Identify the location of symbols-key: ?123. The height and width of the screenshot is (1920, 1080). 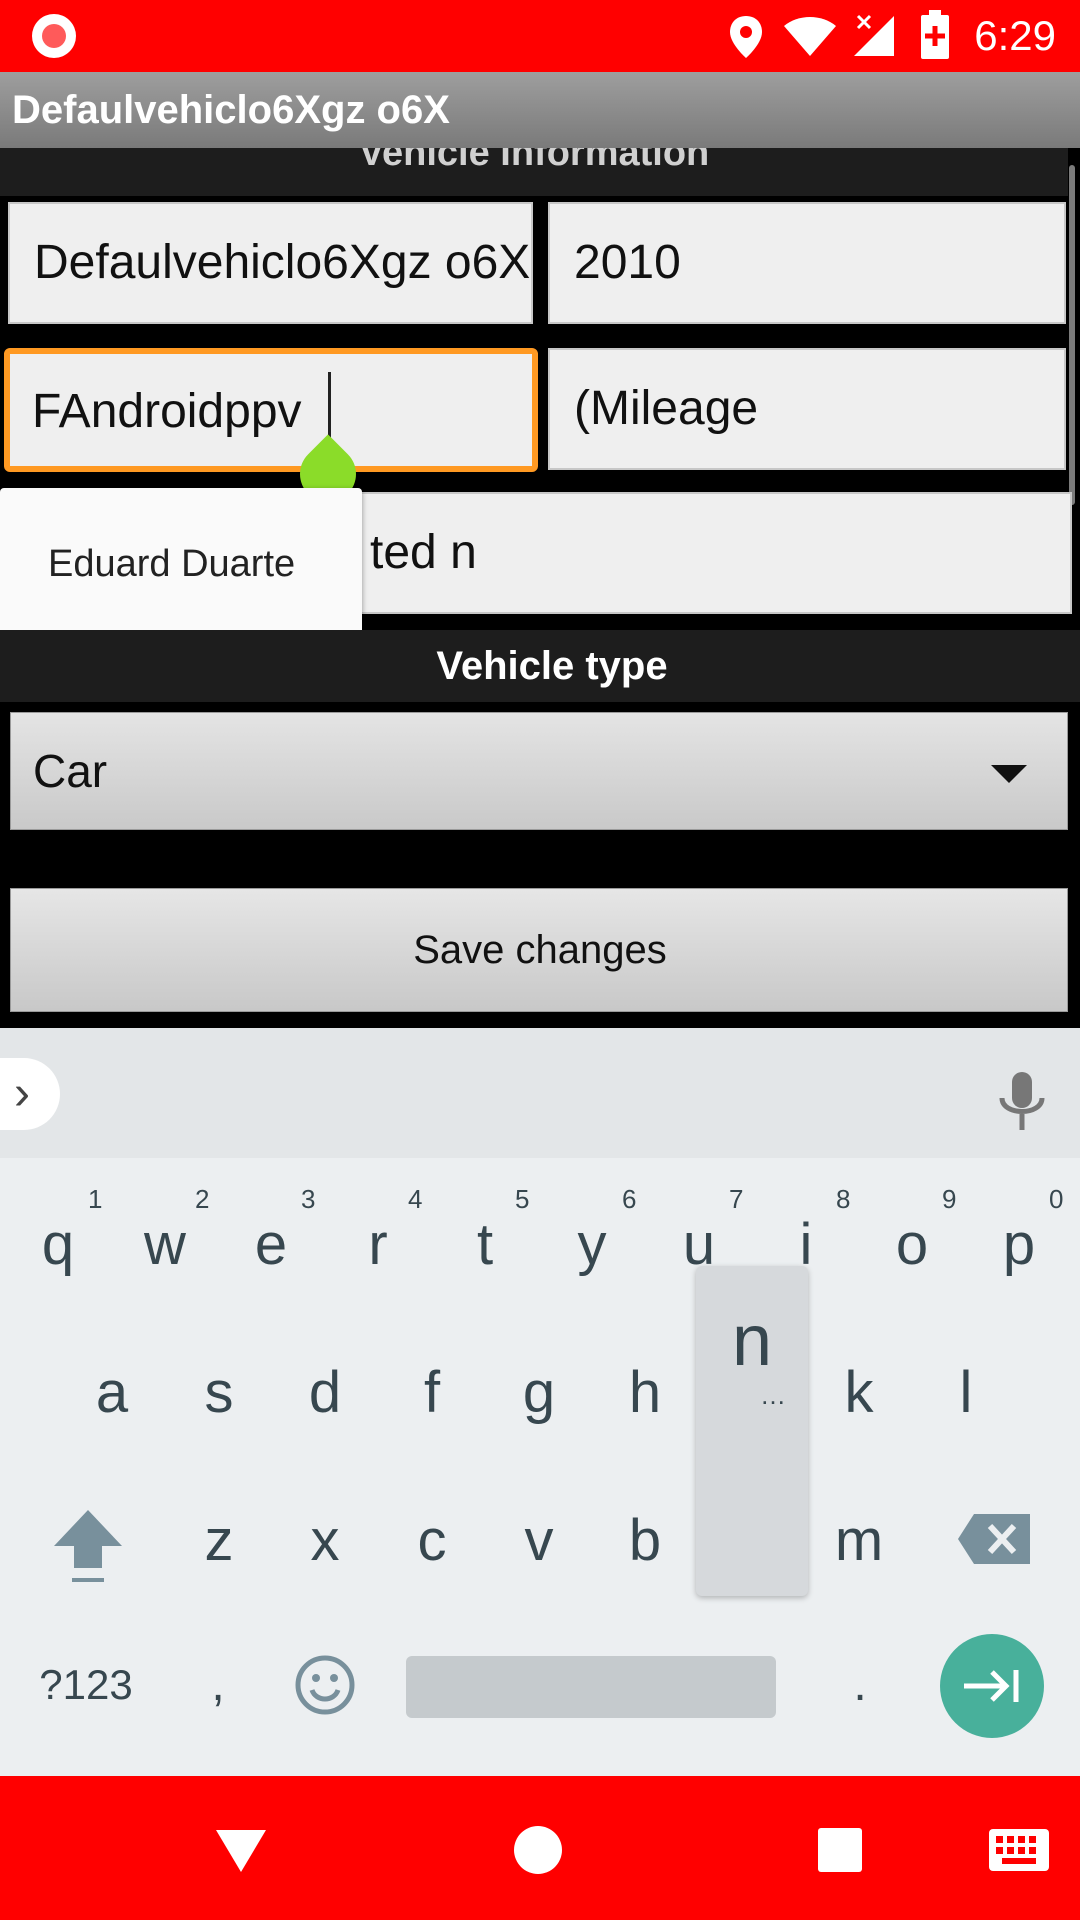
(86, 1685).